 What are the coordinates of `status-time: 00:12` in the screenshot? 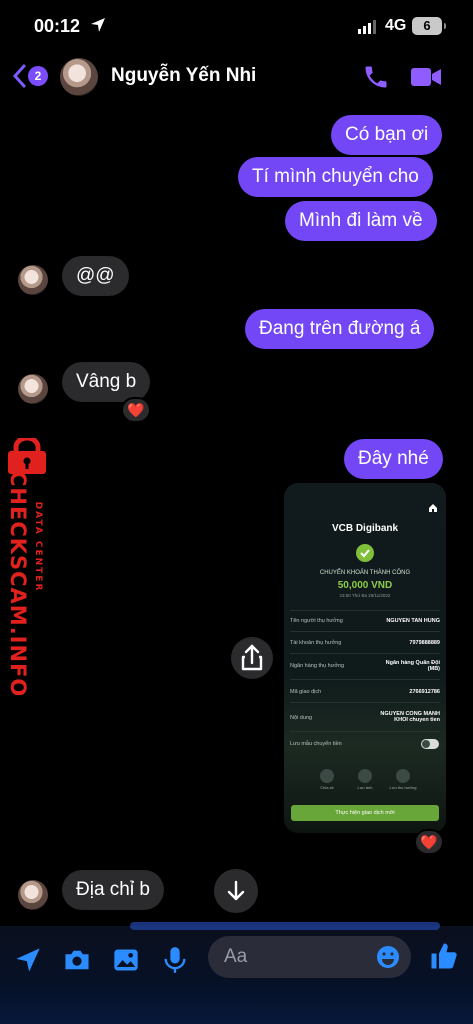 It's located at (57, 26).